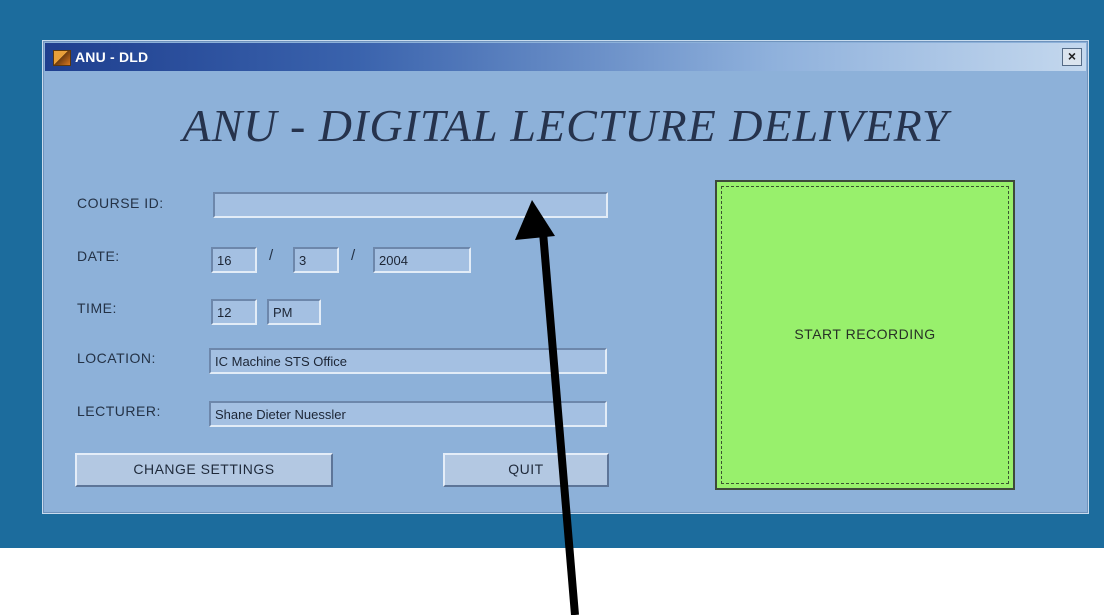  I want to click on annotation-arrow, so click(547, 407).